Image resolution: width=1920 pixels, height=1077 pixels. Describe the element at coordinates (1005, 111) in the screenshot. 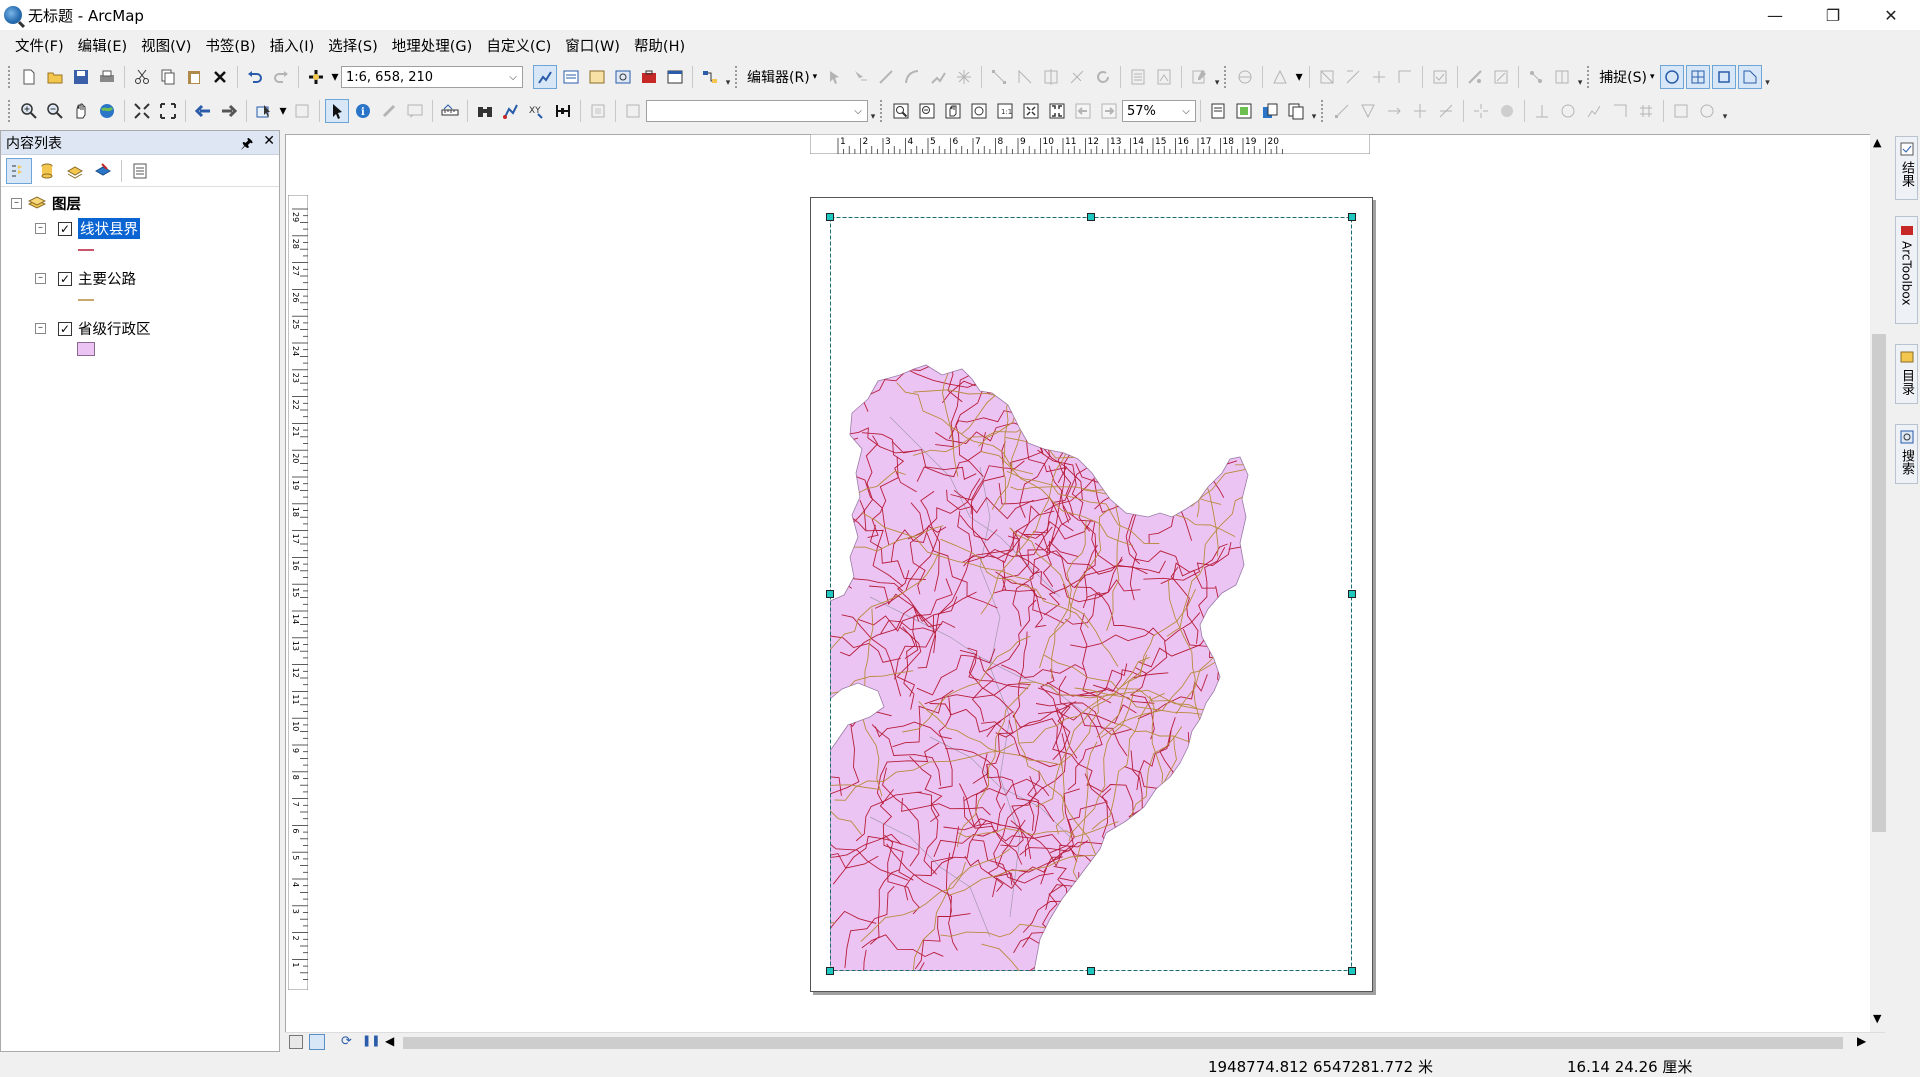

I see `zoom-100-icon: 1:1` at that location.